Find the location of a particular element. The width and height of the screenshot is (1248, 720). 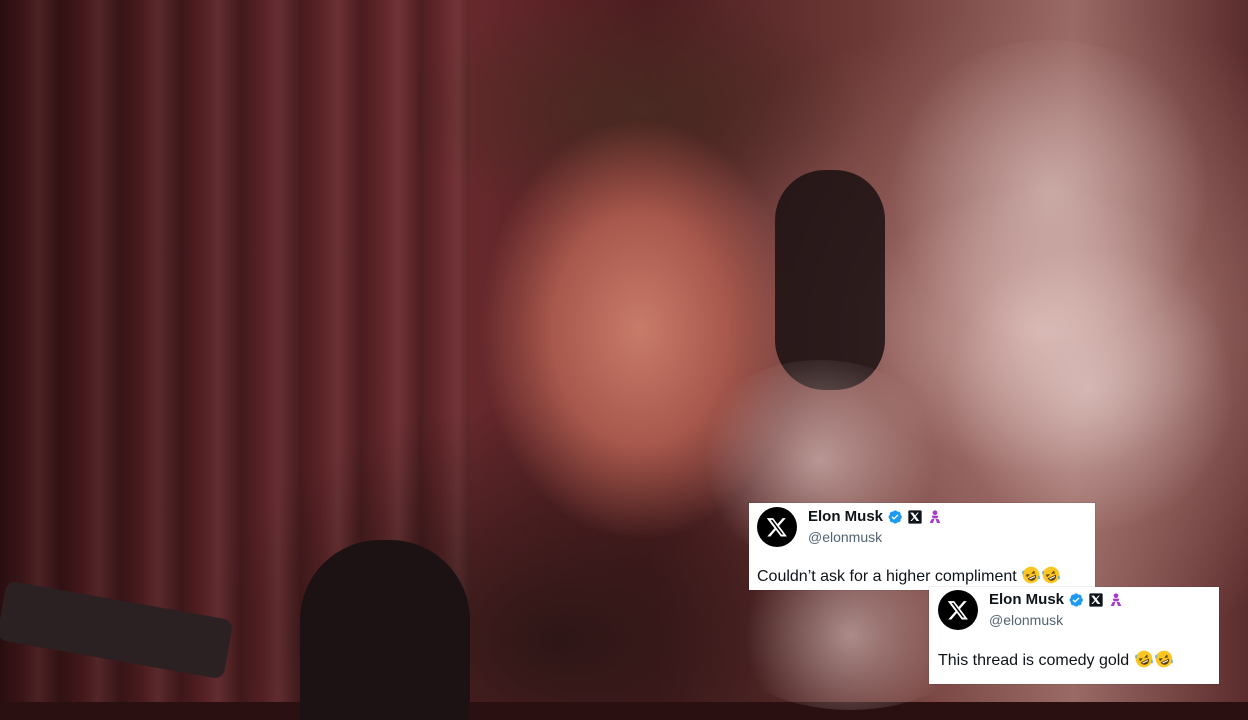

tweet-body: This thread is comedy gold is located at coordinates (1056, 659).